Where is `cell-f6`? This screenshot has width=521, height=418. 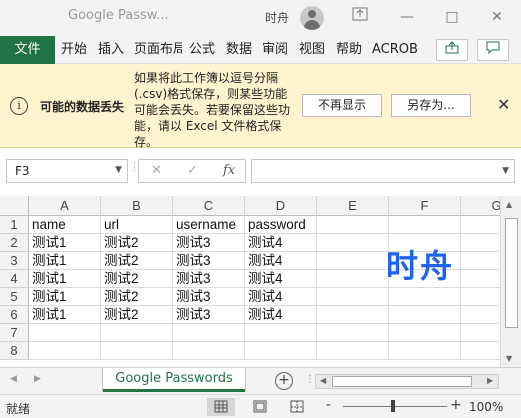 cell-f6 is located at coordinates (425, 315).